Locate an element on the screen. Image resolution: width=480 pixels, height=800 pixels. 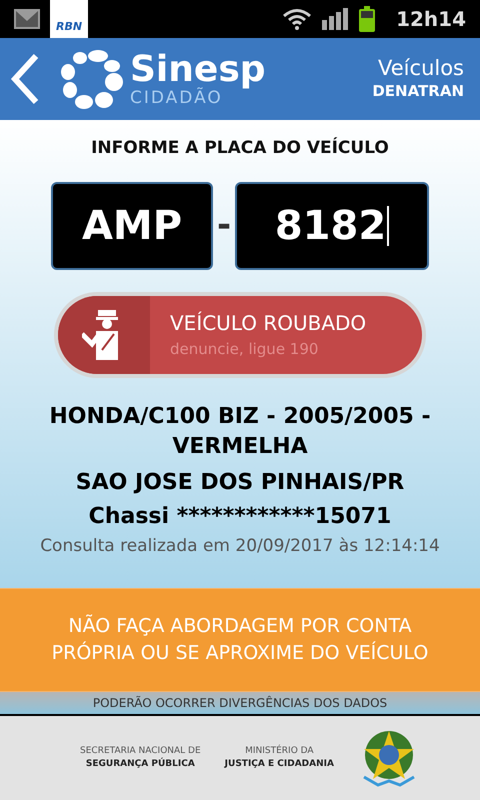
signal-icon is located at coordinates (335, 19).